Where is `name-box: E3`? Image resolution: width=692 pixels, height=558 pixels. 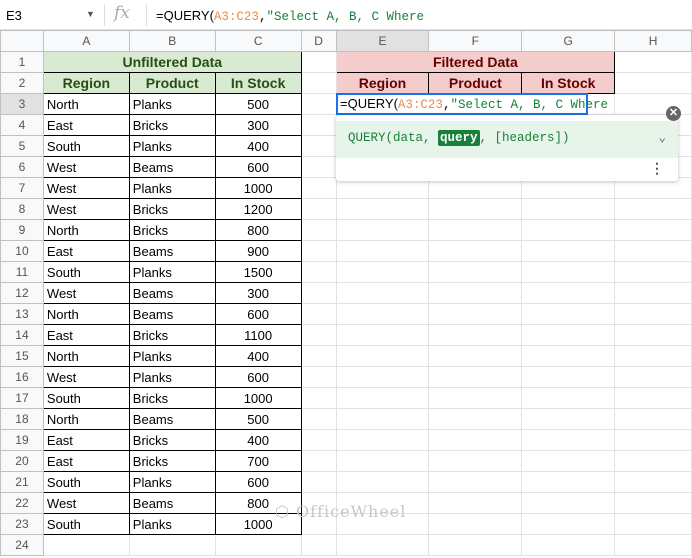
name-box: E3 is located at coordinates (14, 15).